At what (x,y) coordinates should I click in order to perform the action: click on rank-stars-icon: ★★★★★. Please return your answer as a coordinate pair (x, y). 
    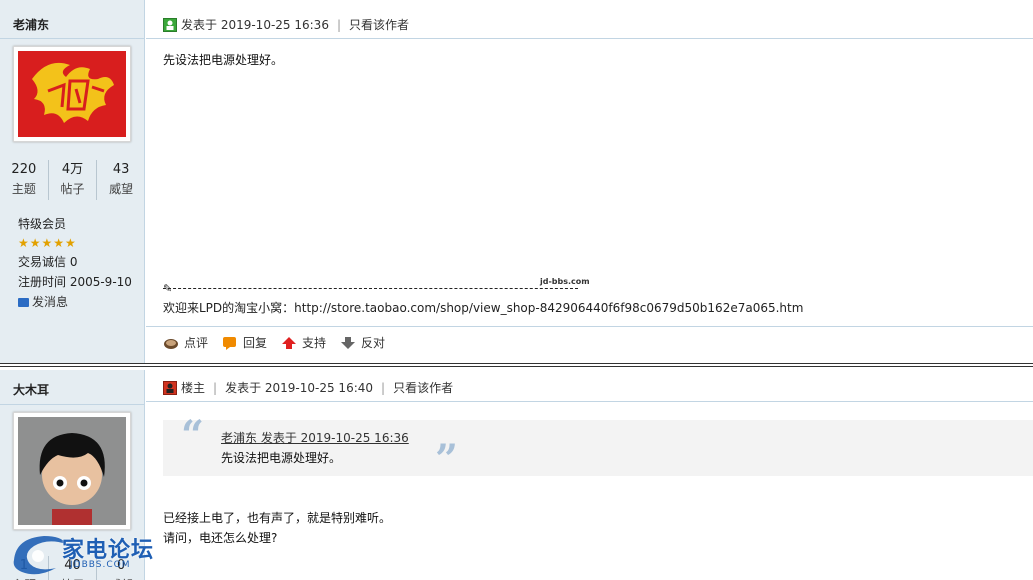
    Looking at the image, I should click on (47, 243).